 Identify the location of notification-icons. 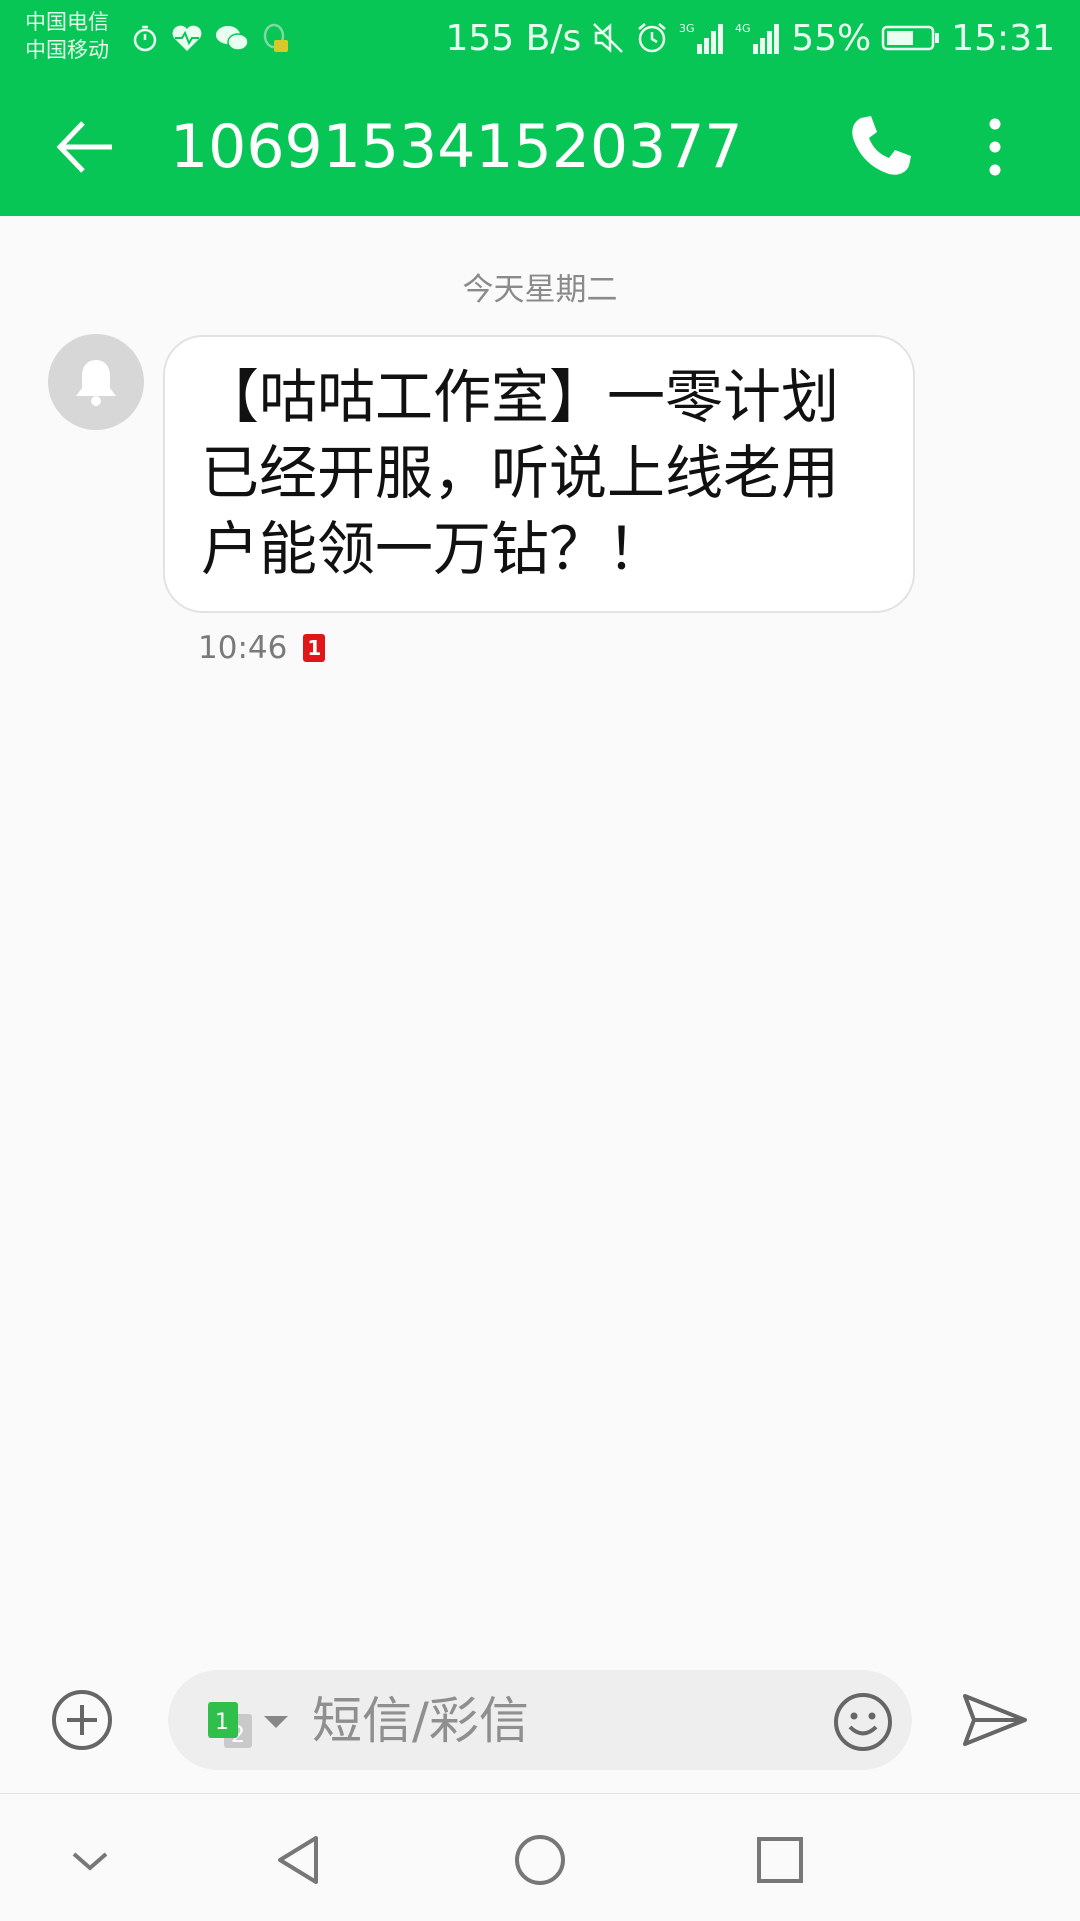
(210, 38).